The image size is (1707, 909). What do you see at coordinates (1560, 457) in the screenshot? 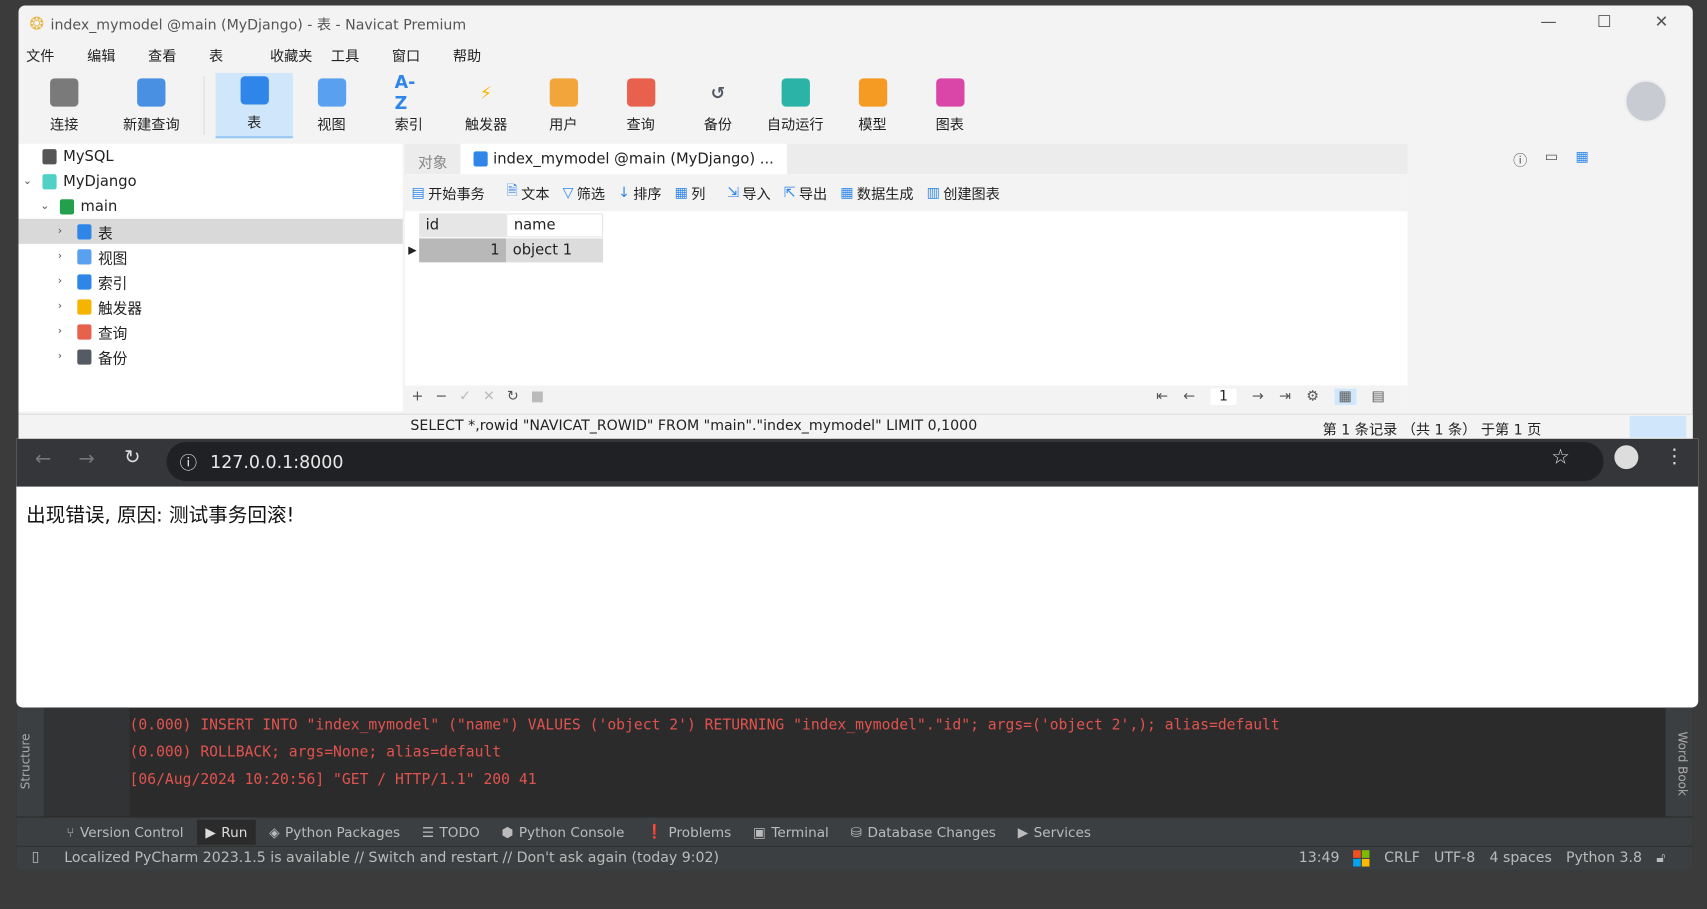
I see `bookmark-star-icon: ☆` at bounding box center [1560, 457].